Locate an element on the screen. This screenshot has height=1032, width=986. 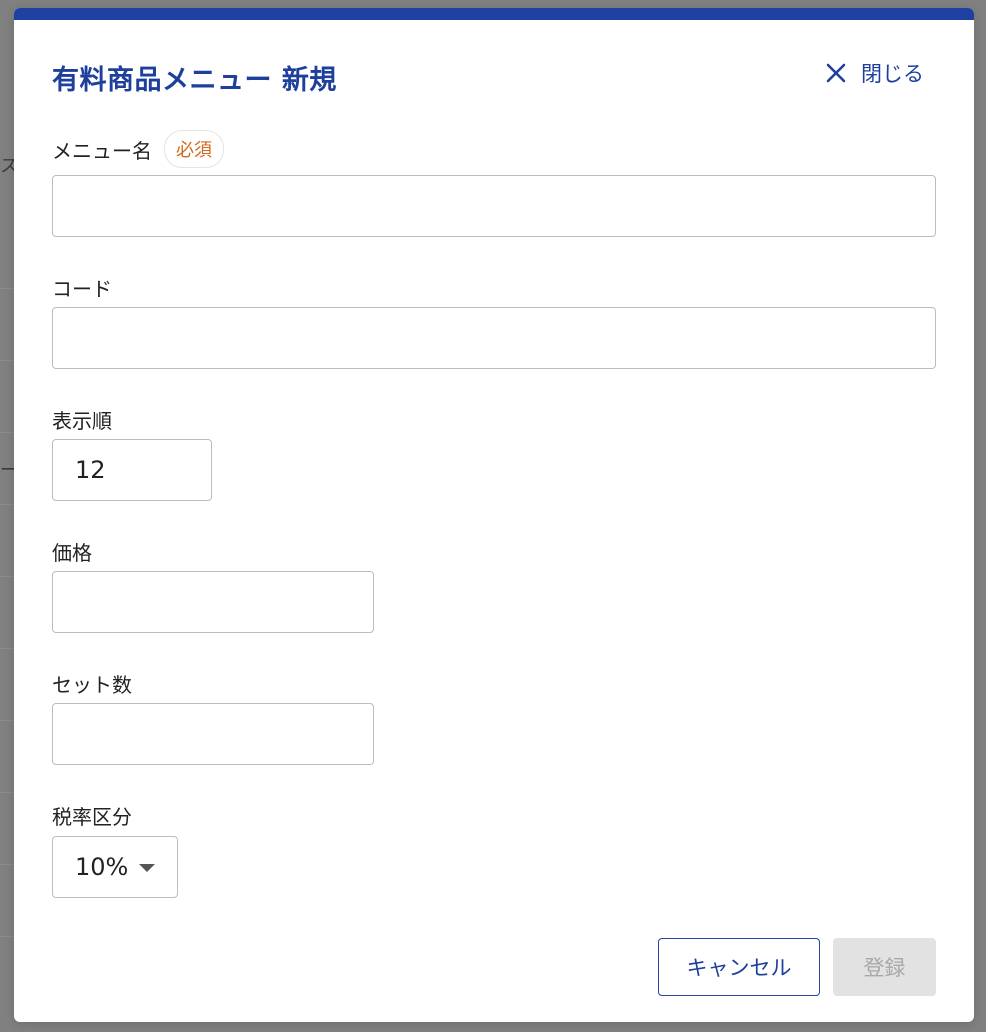
set-count-label: セット数 is located at coordinates (92, 685).